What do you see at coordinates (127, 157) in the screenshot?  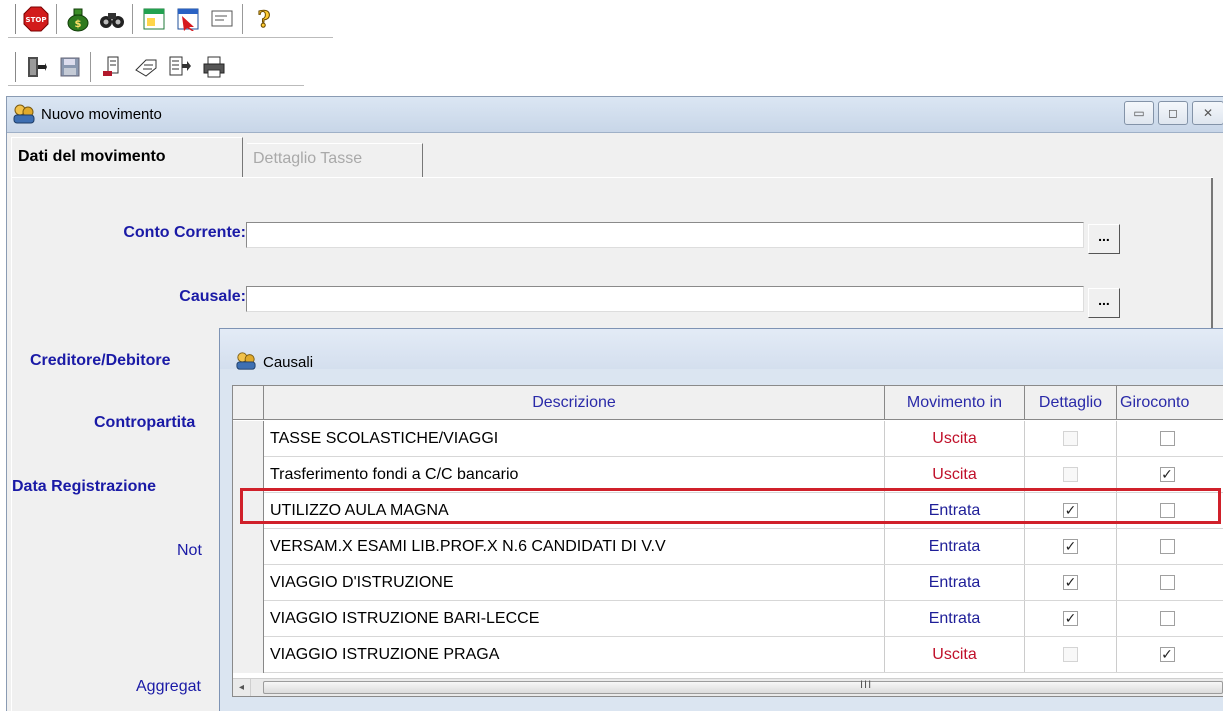 I see `tab-dati-del-movimento: Dati del movimento` at bounding box center [127, 157].